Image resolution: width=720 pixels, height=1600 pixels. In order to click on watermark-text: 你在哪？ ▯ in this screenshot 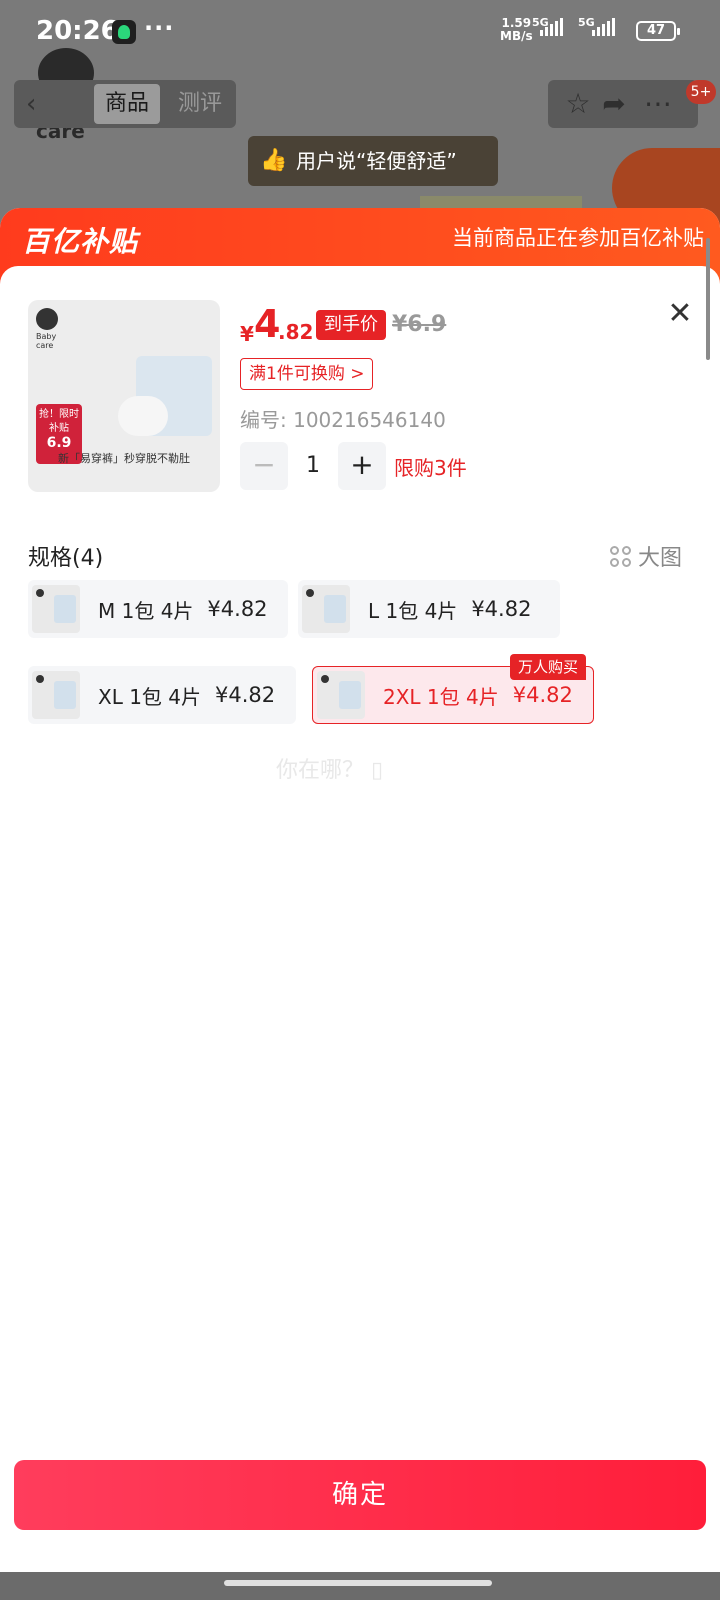, I will do `click(330, 770)`.